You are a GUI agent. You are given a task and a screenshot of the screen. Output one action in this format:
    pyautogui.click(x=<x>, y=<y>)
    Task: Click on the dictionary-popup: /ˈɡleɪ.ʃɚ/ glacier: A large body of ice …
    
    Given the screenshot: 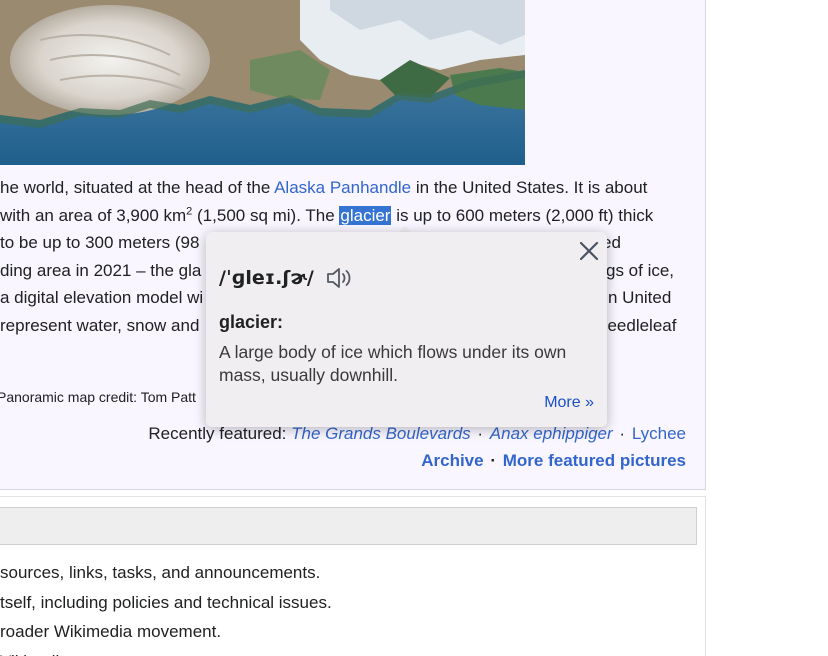 What is the action you would take?
    pyautogui.click(x=406, y=329)
    